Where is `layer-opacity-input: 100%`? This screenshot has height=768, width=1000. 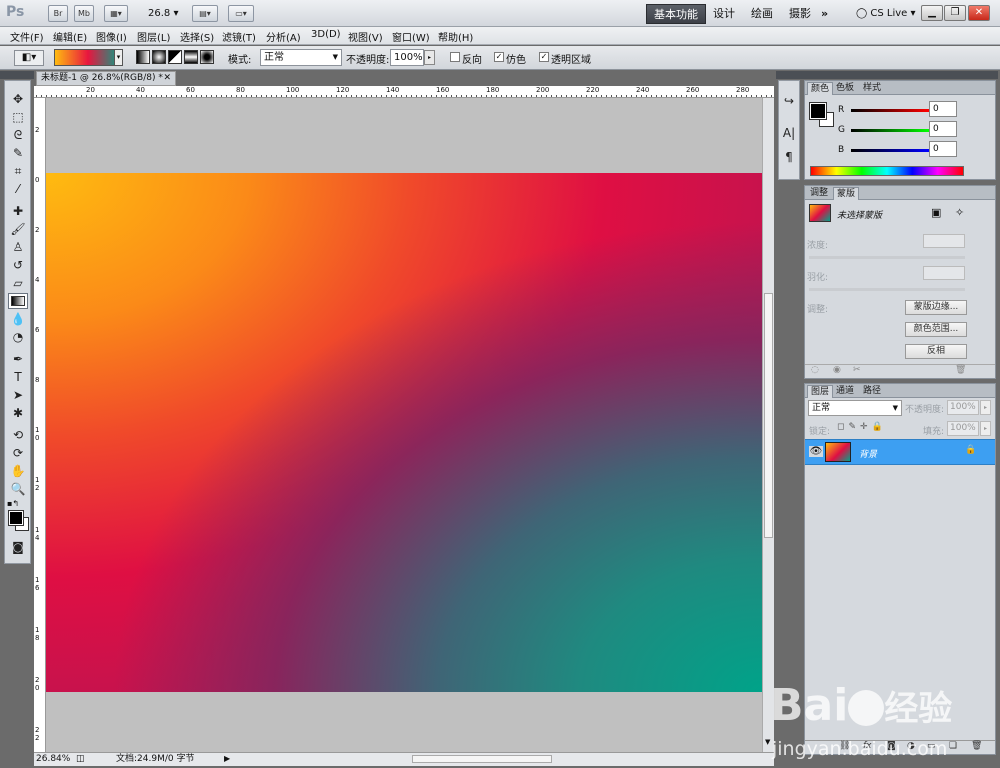
layer-opacity-input: 100% is located at coordinates (963, 407).